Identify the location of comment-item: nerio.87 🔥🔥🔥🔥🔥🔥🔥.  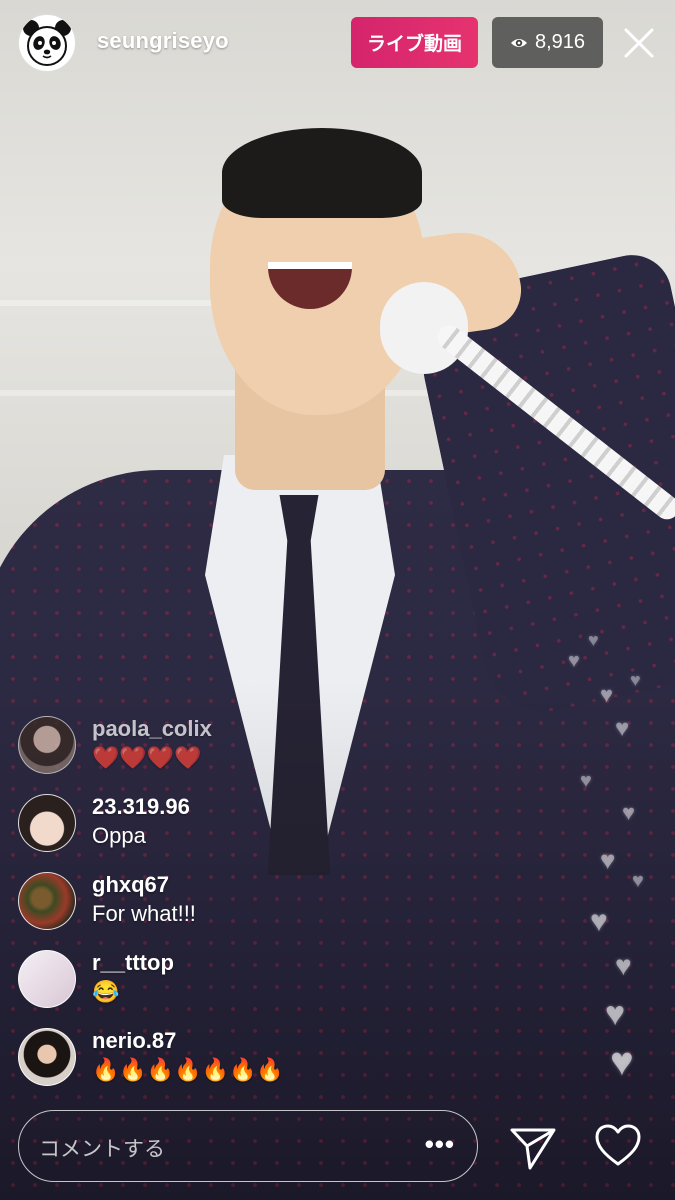
(248, 1063).